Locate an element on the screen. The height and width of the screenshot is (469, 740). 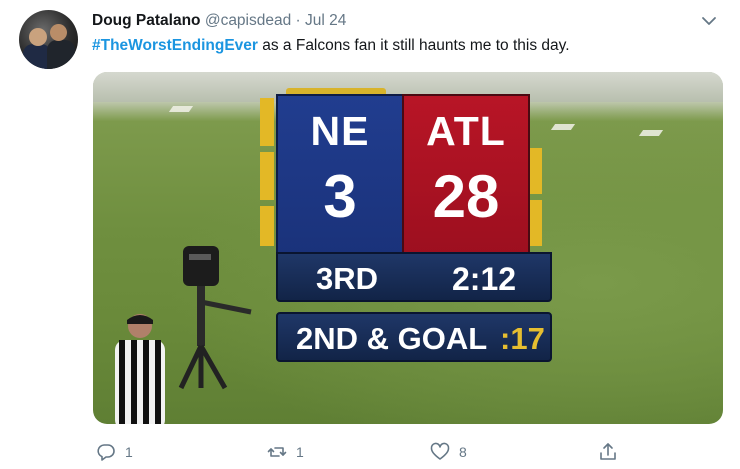
retweet-button: 1 is located at coordinates (285, 452).